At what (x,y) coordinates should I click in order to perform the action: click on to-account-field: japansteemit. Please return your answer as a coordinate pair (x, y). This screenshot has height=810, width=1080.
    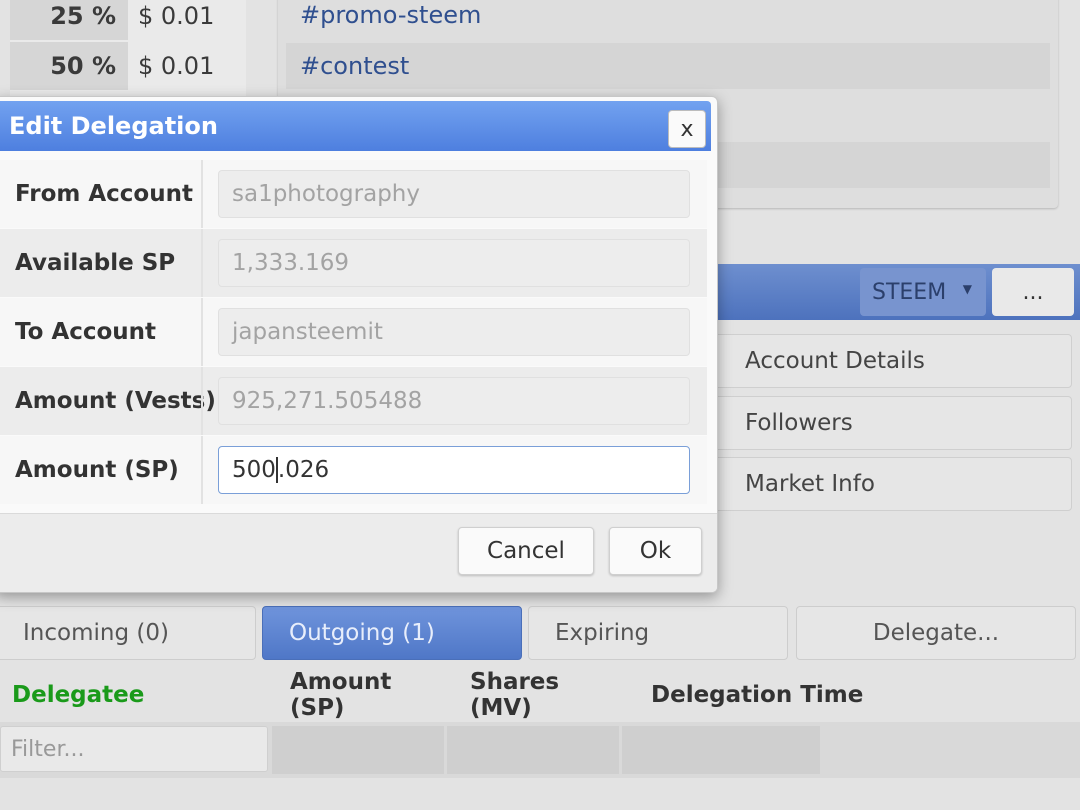
    Looking at the image, I should click on (454, 332).